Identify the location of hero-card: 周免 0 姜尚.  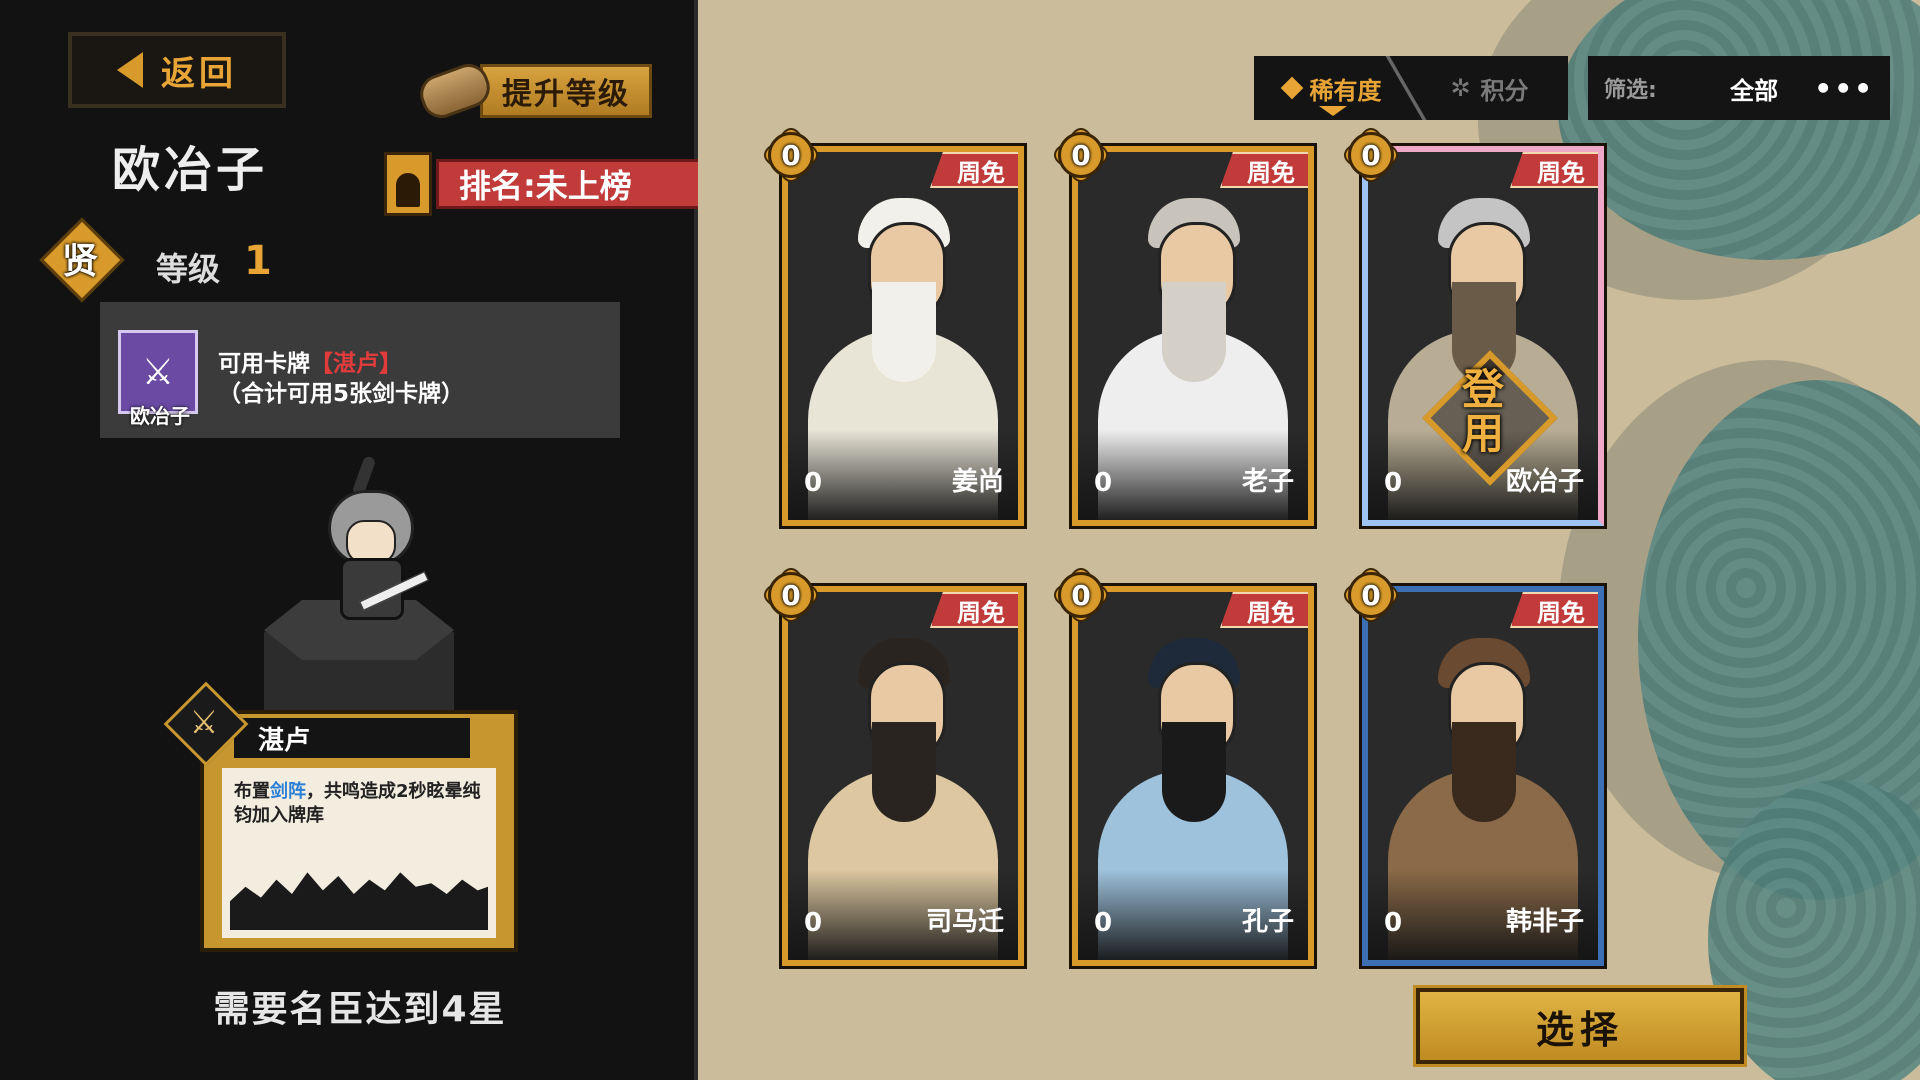
(903, 336).